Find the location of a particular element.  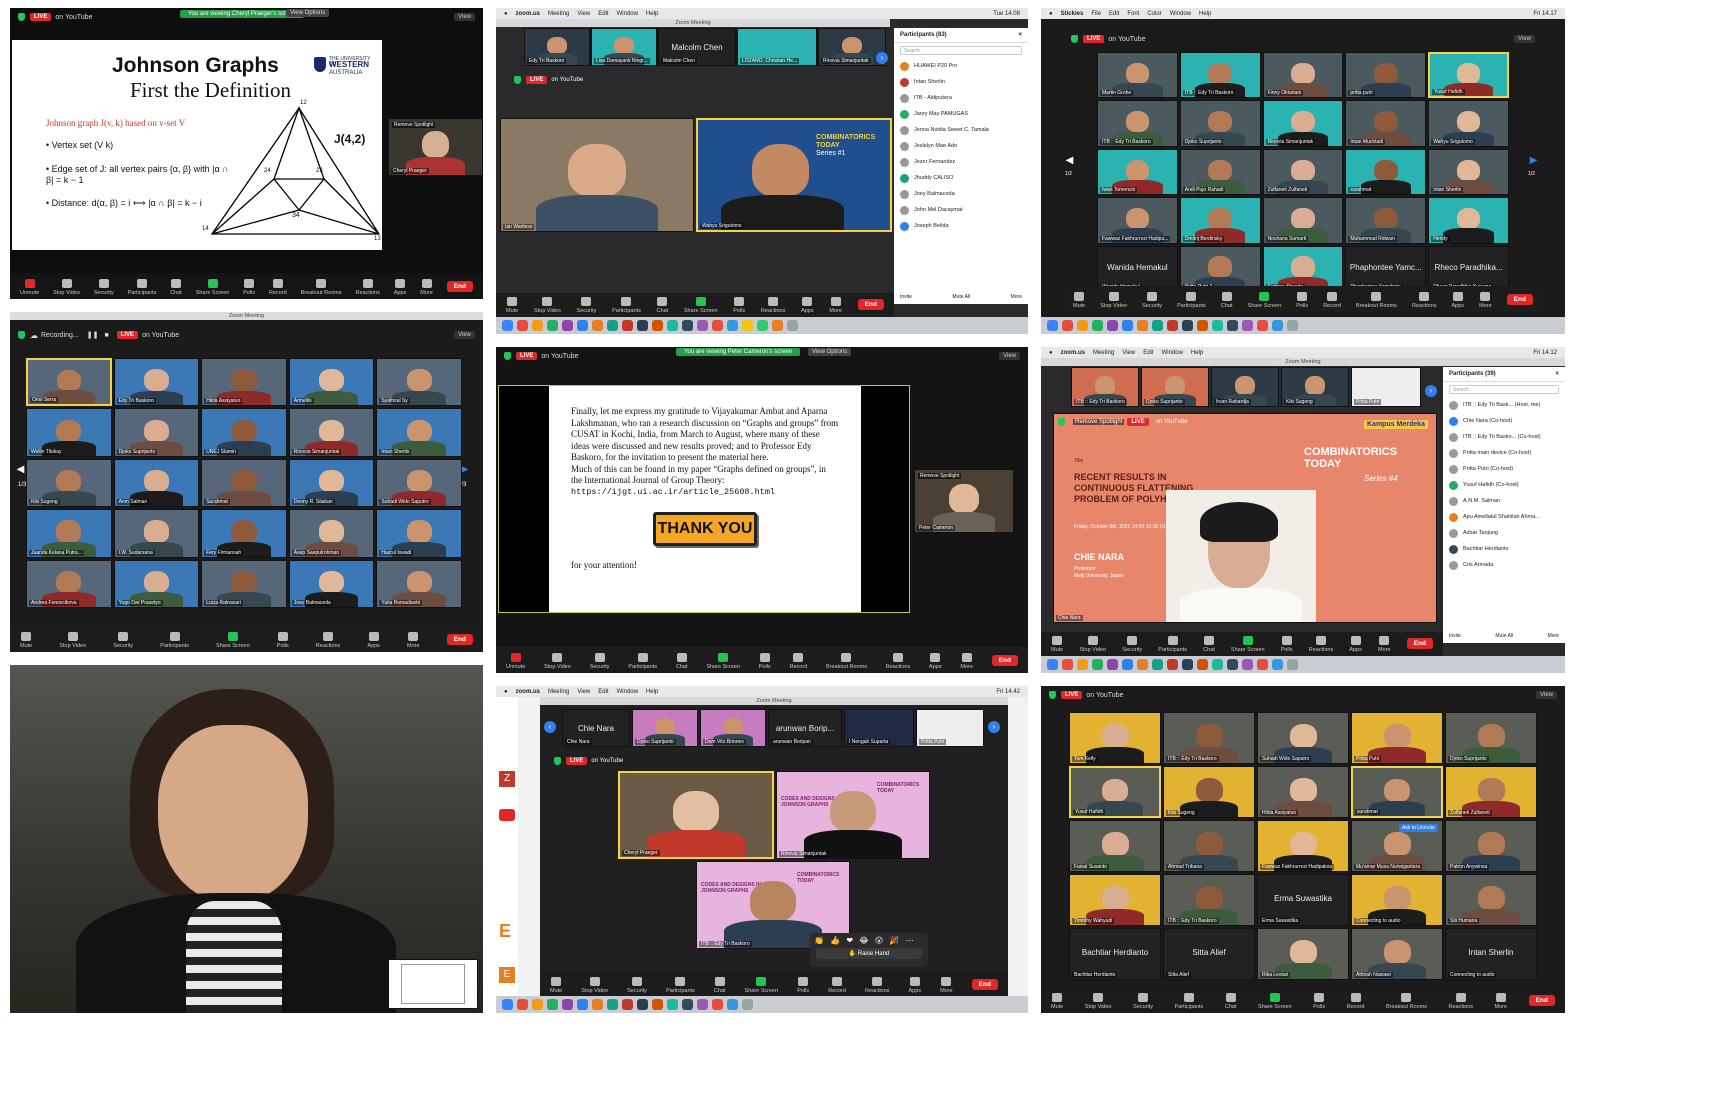

gallery-tile: Erma Suwastika Erma Suwastika is located at coordinates (1303, 900).